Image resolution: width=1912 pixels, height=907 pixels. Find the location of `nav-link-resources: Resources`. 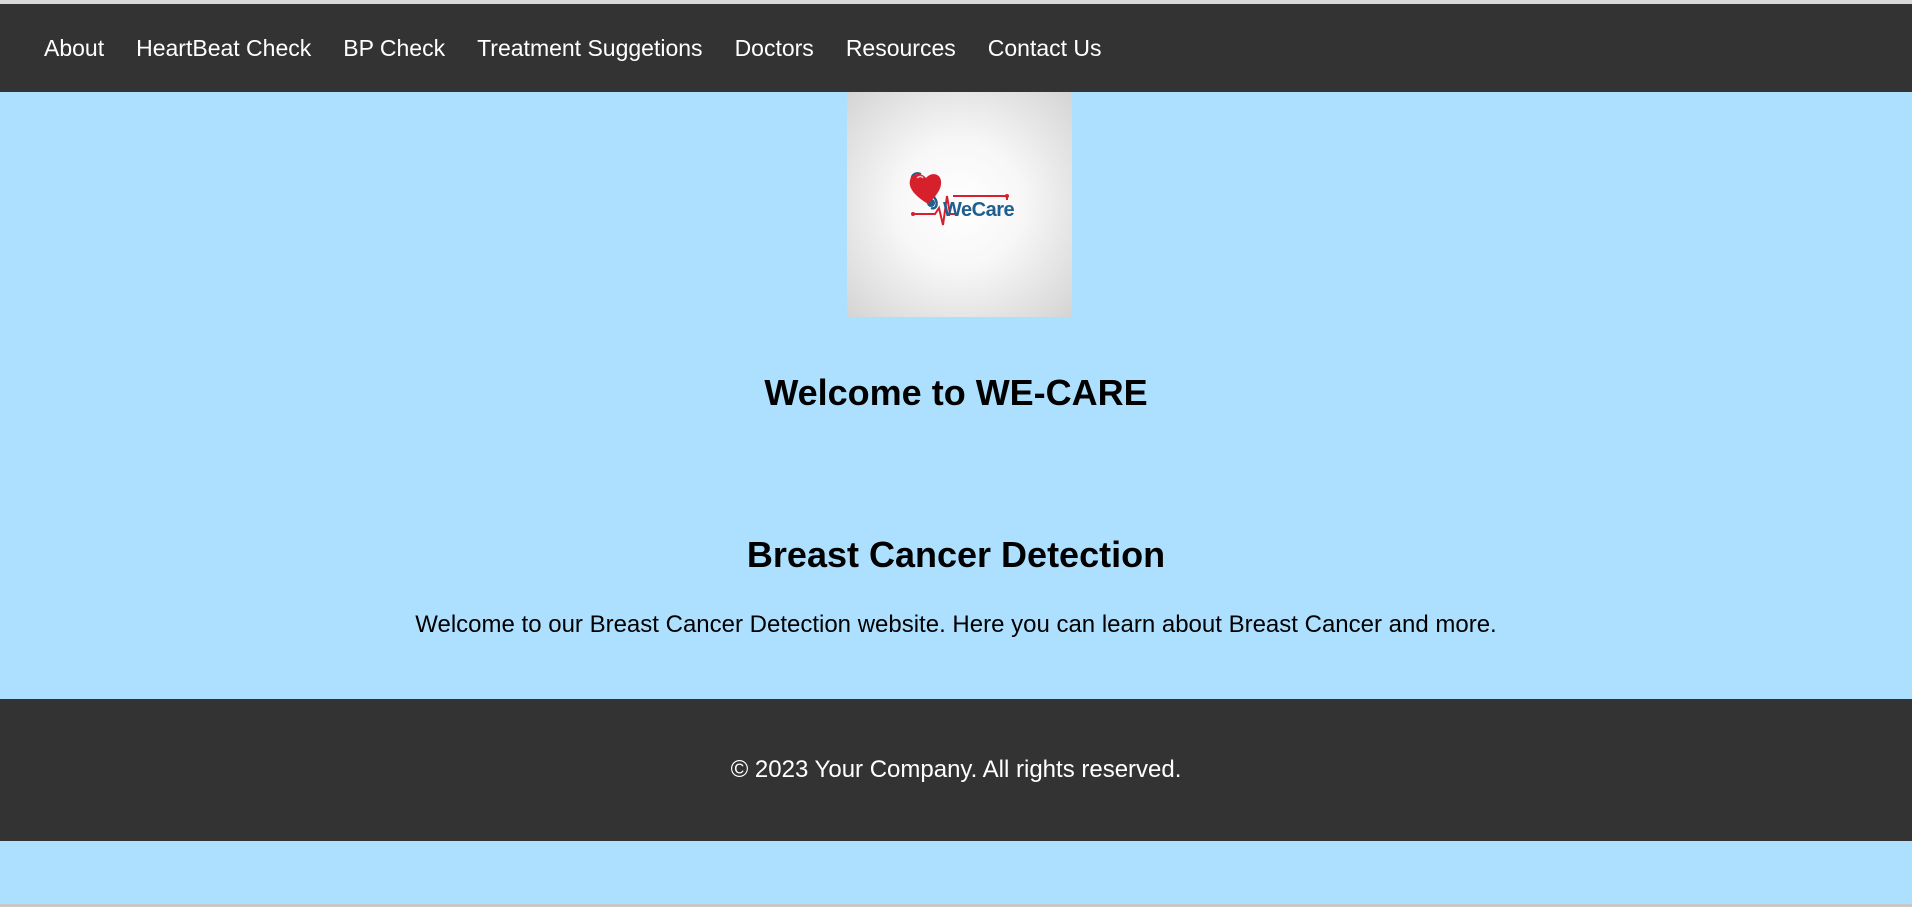

nav-link-resources: Resources is located at coordinates (901, 48).